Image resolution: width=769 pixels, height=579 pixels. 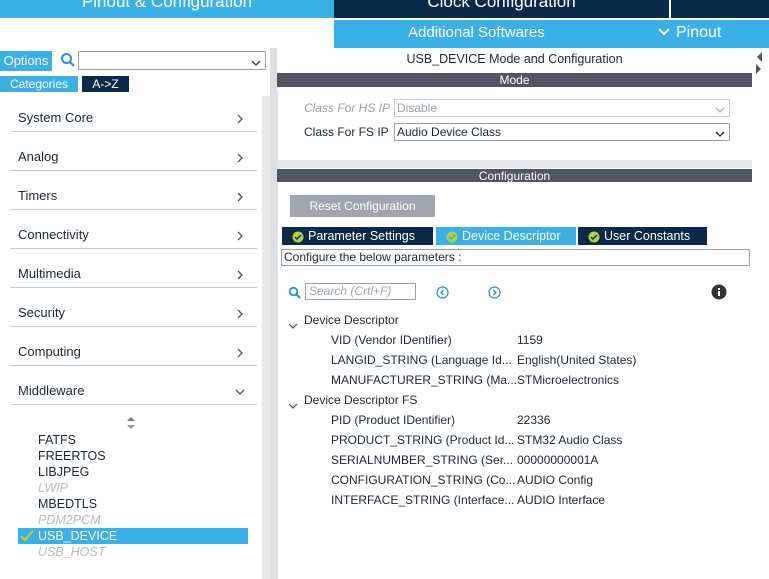 I want to click on category-label: Analog, so click(x=38, y=156).